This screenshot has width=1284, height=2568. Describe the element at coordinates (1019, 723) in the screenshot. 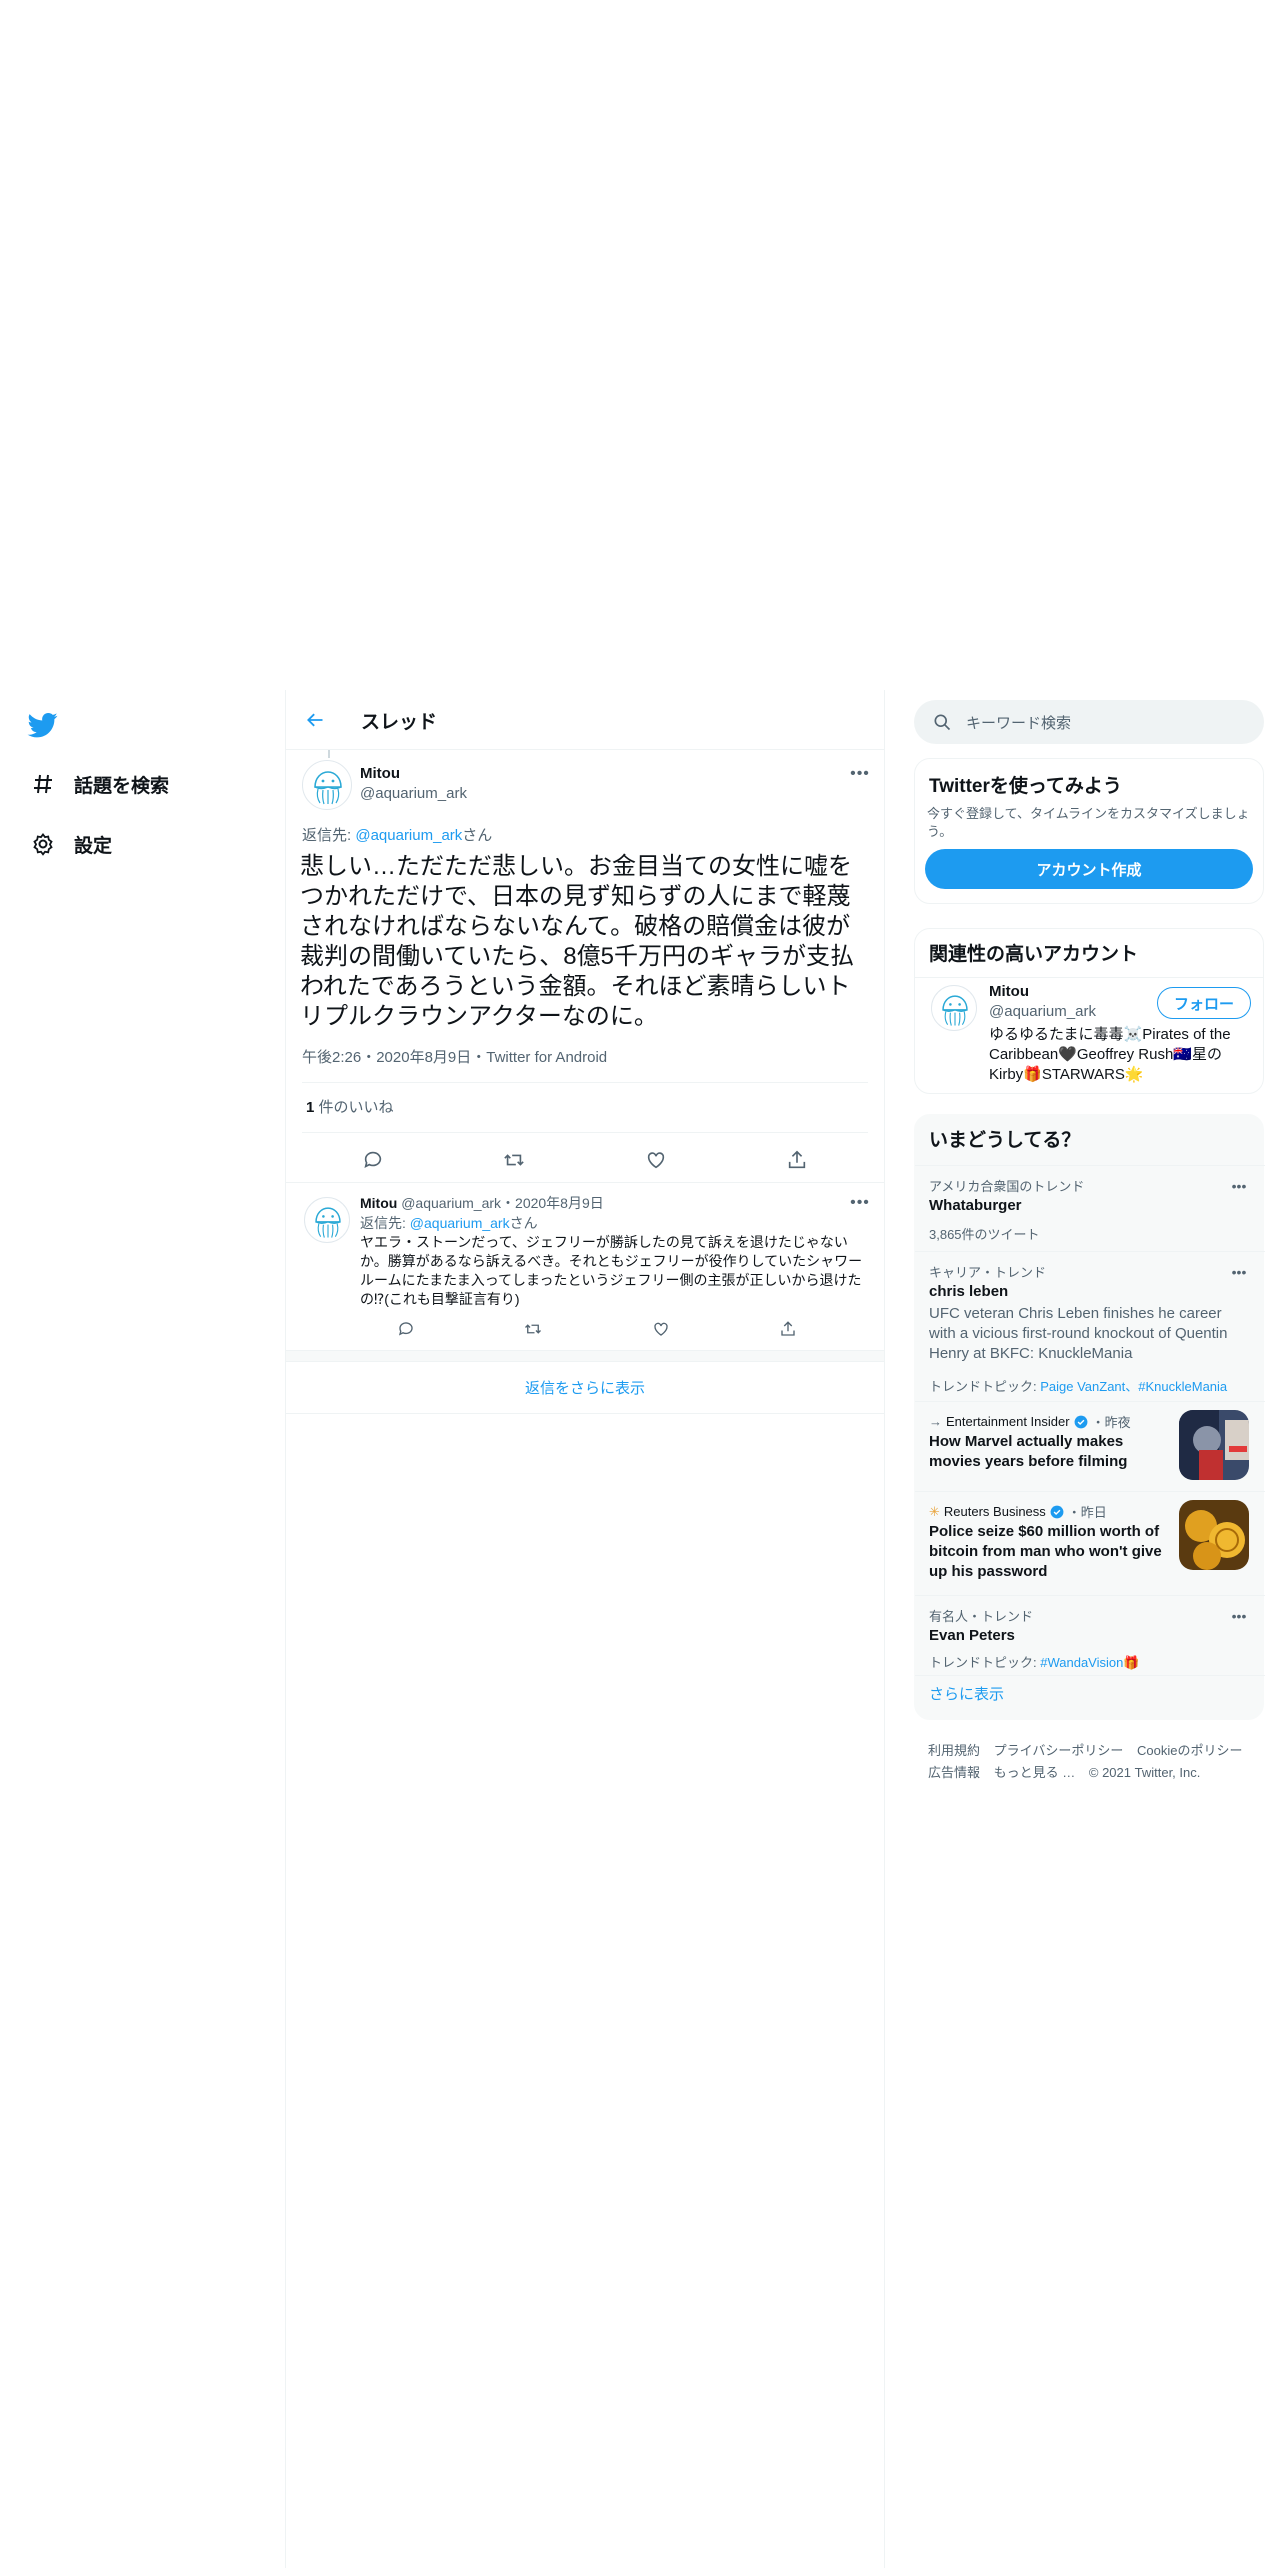

I see `search-placeholder: キーワード検索` at that location.